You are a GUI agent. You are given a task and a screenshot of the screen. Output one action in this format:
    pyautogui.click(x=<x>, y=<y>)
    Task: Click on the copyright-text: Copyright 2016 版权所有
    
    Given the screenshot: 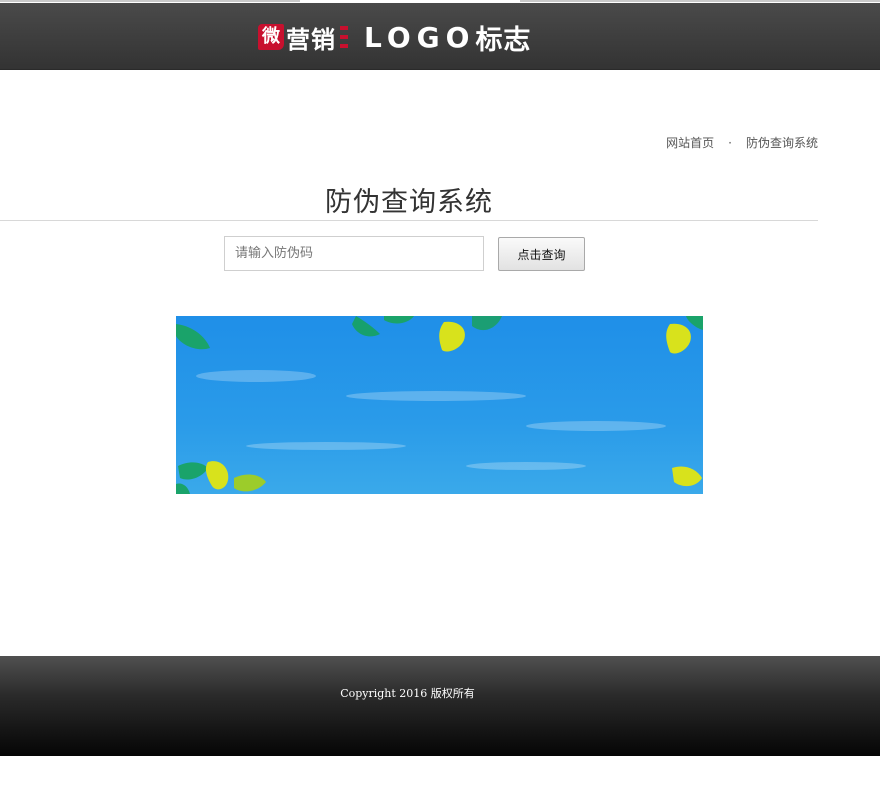 What is the action you would take?
    pyautogui.click(x=407, y=693)
    